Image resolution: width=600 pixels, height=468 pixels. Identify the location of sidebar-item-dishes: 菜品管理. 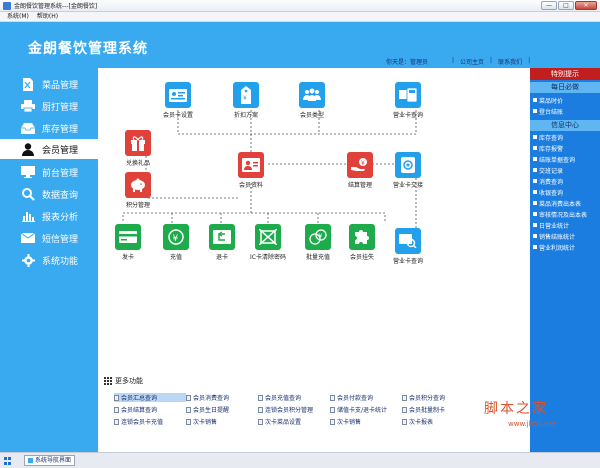
(49, 84).